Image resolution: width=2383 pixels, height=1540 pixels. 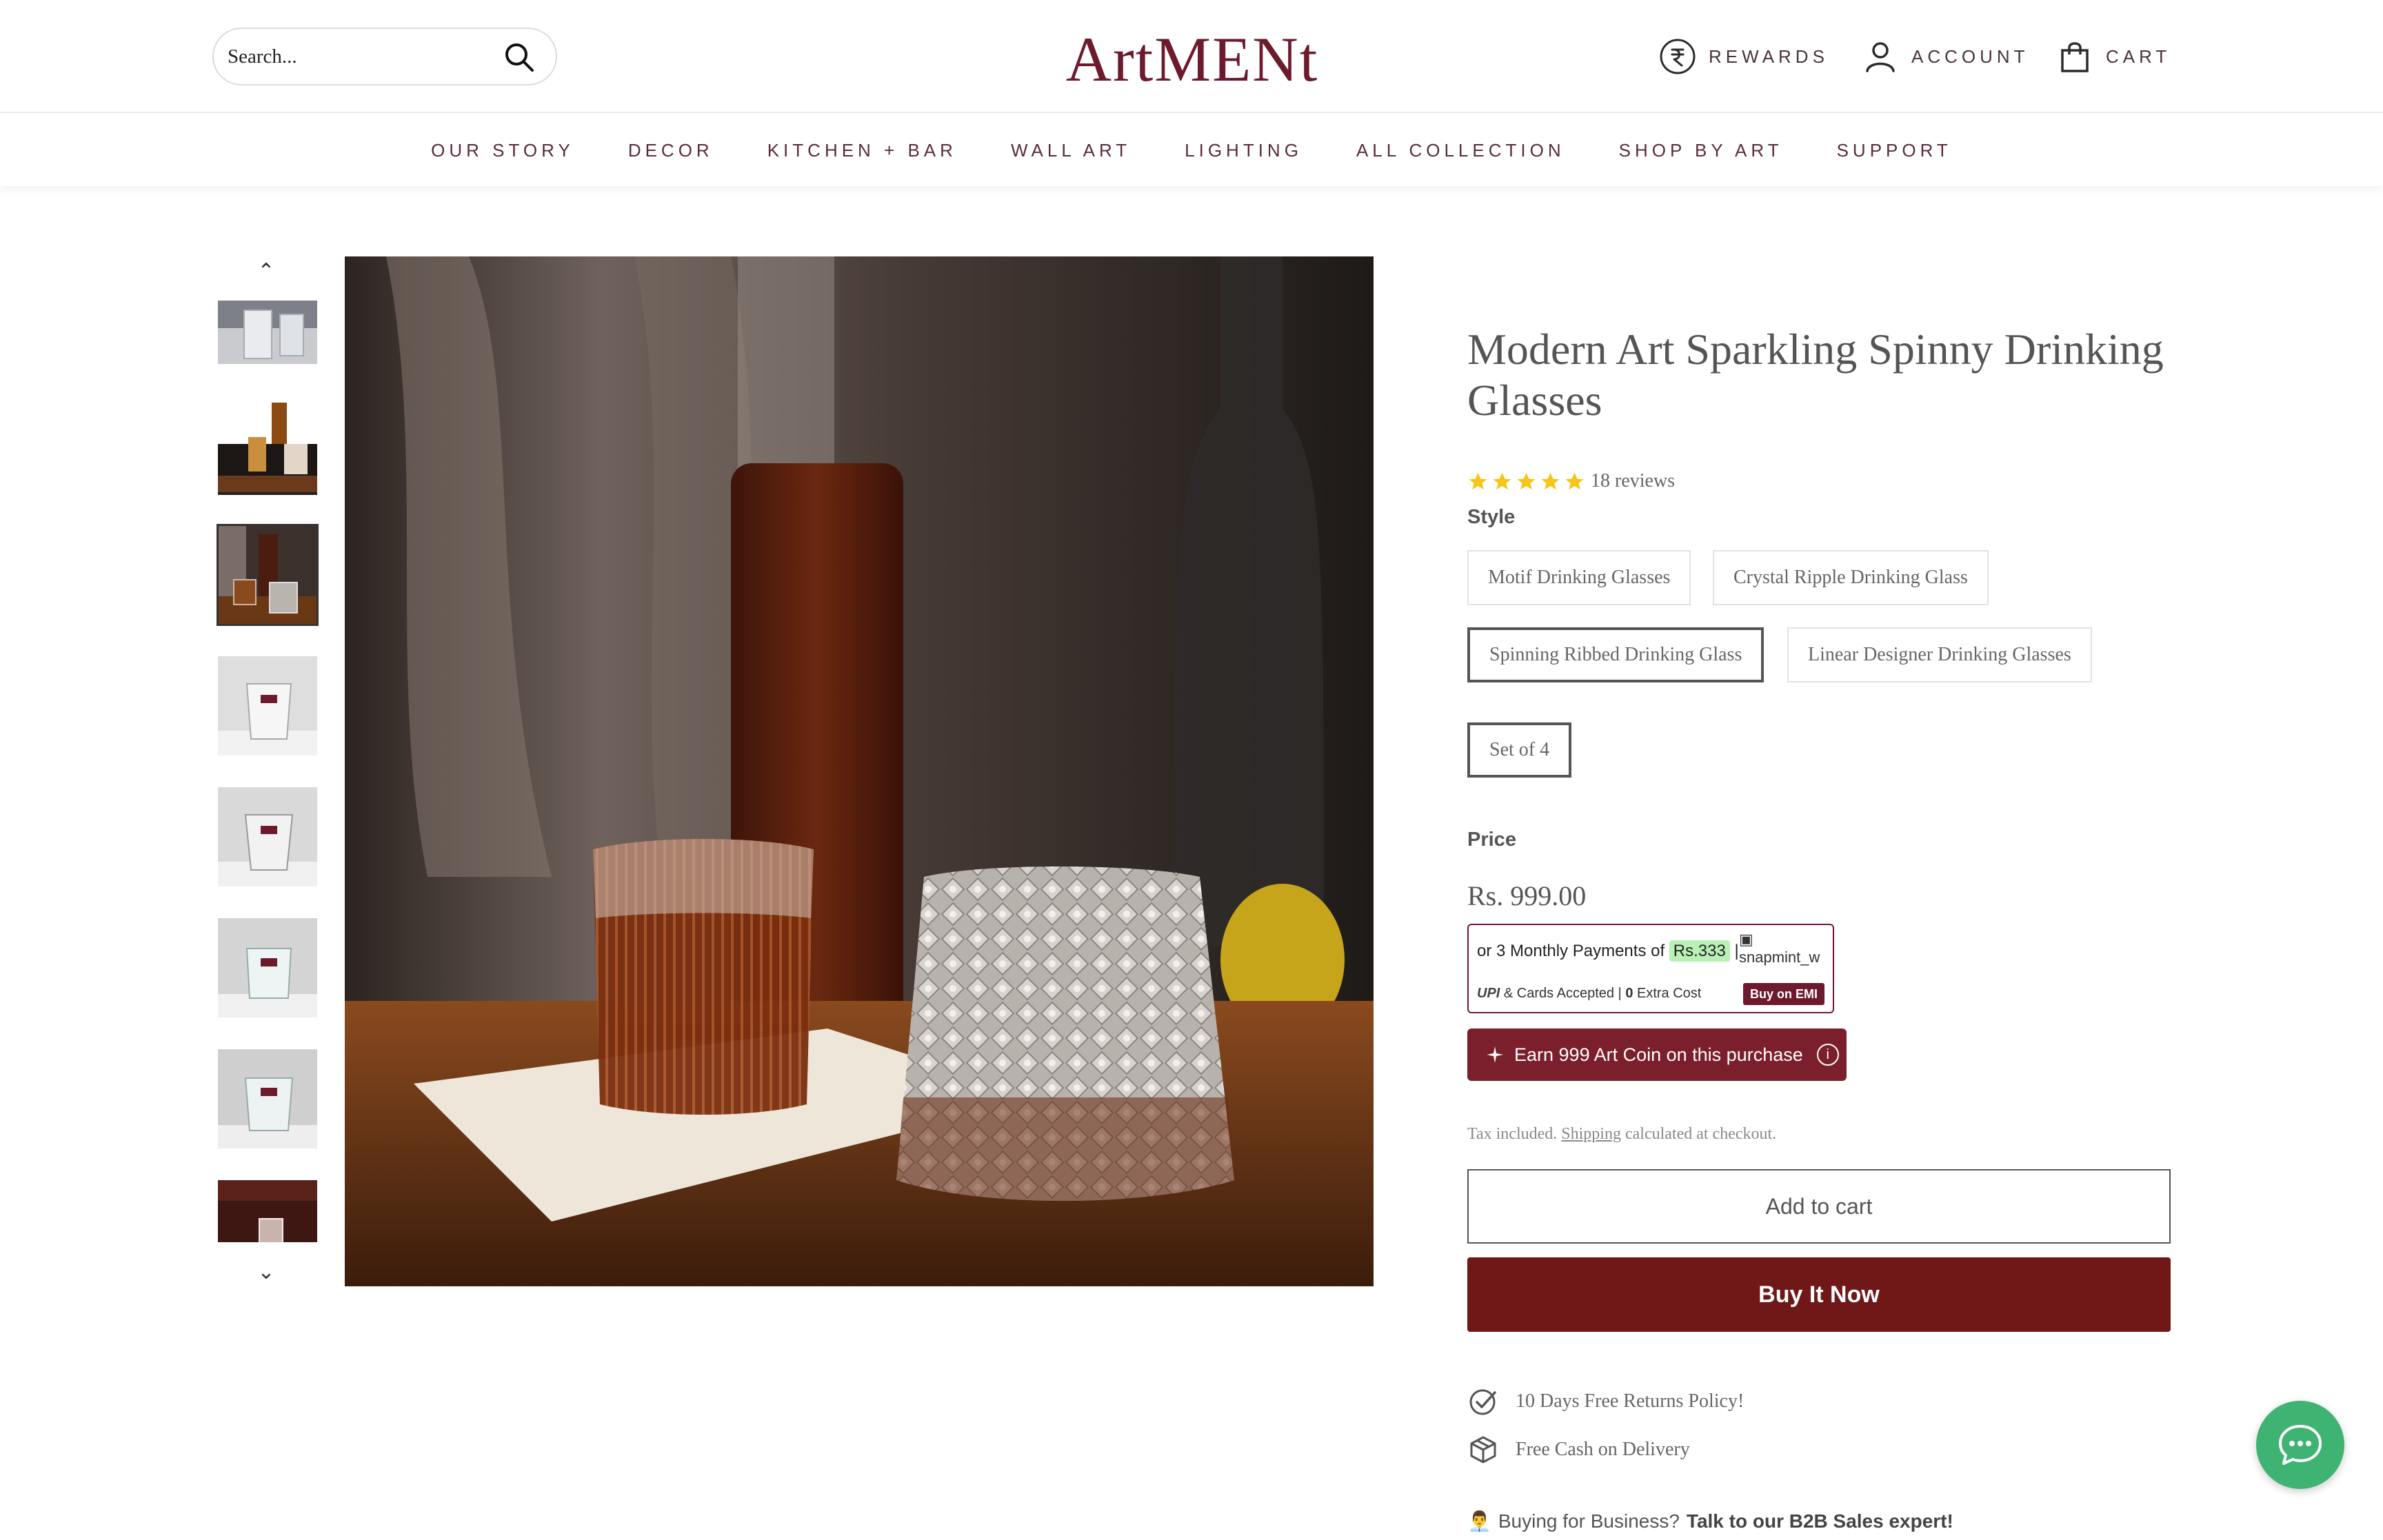 I want to click on style-option-motif: Motif Drinking Glasses, so click(x=1579, y=577).